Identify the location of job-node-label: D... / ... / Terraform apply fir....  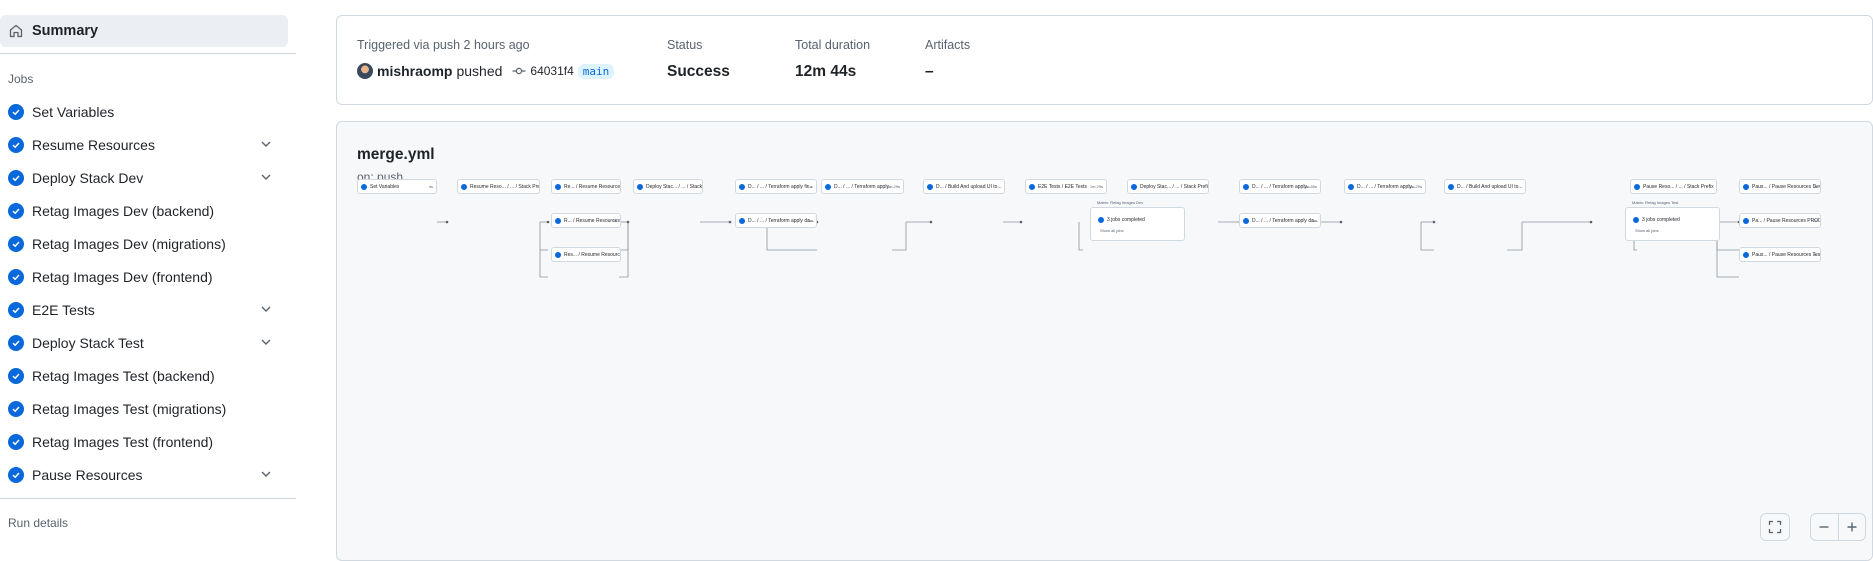
(780, 186).